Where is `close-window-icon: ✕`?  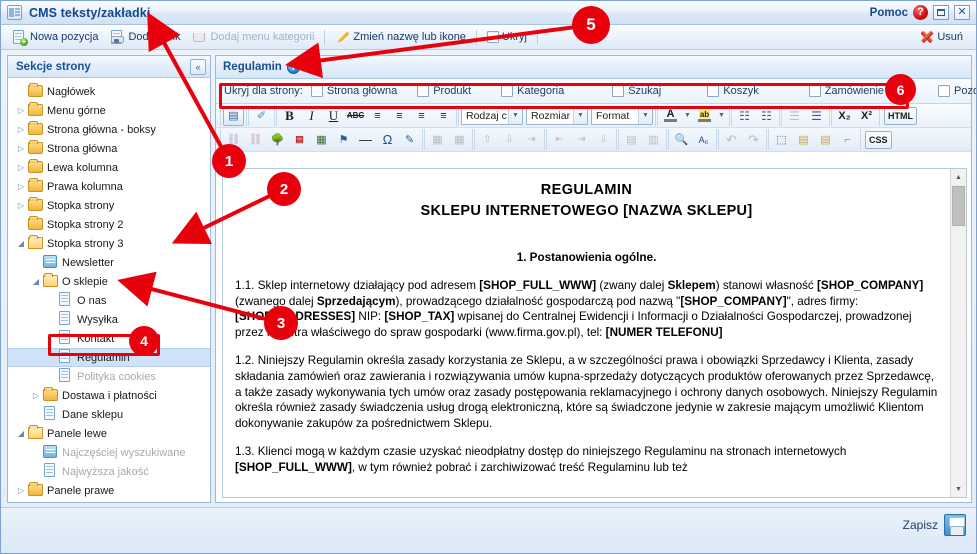
close-window-icon: ✕ is located at coordinates (962, 12).